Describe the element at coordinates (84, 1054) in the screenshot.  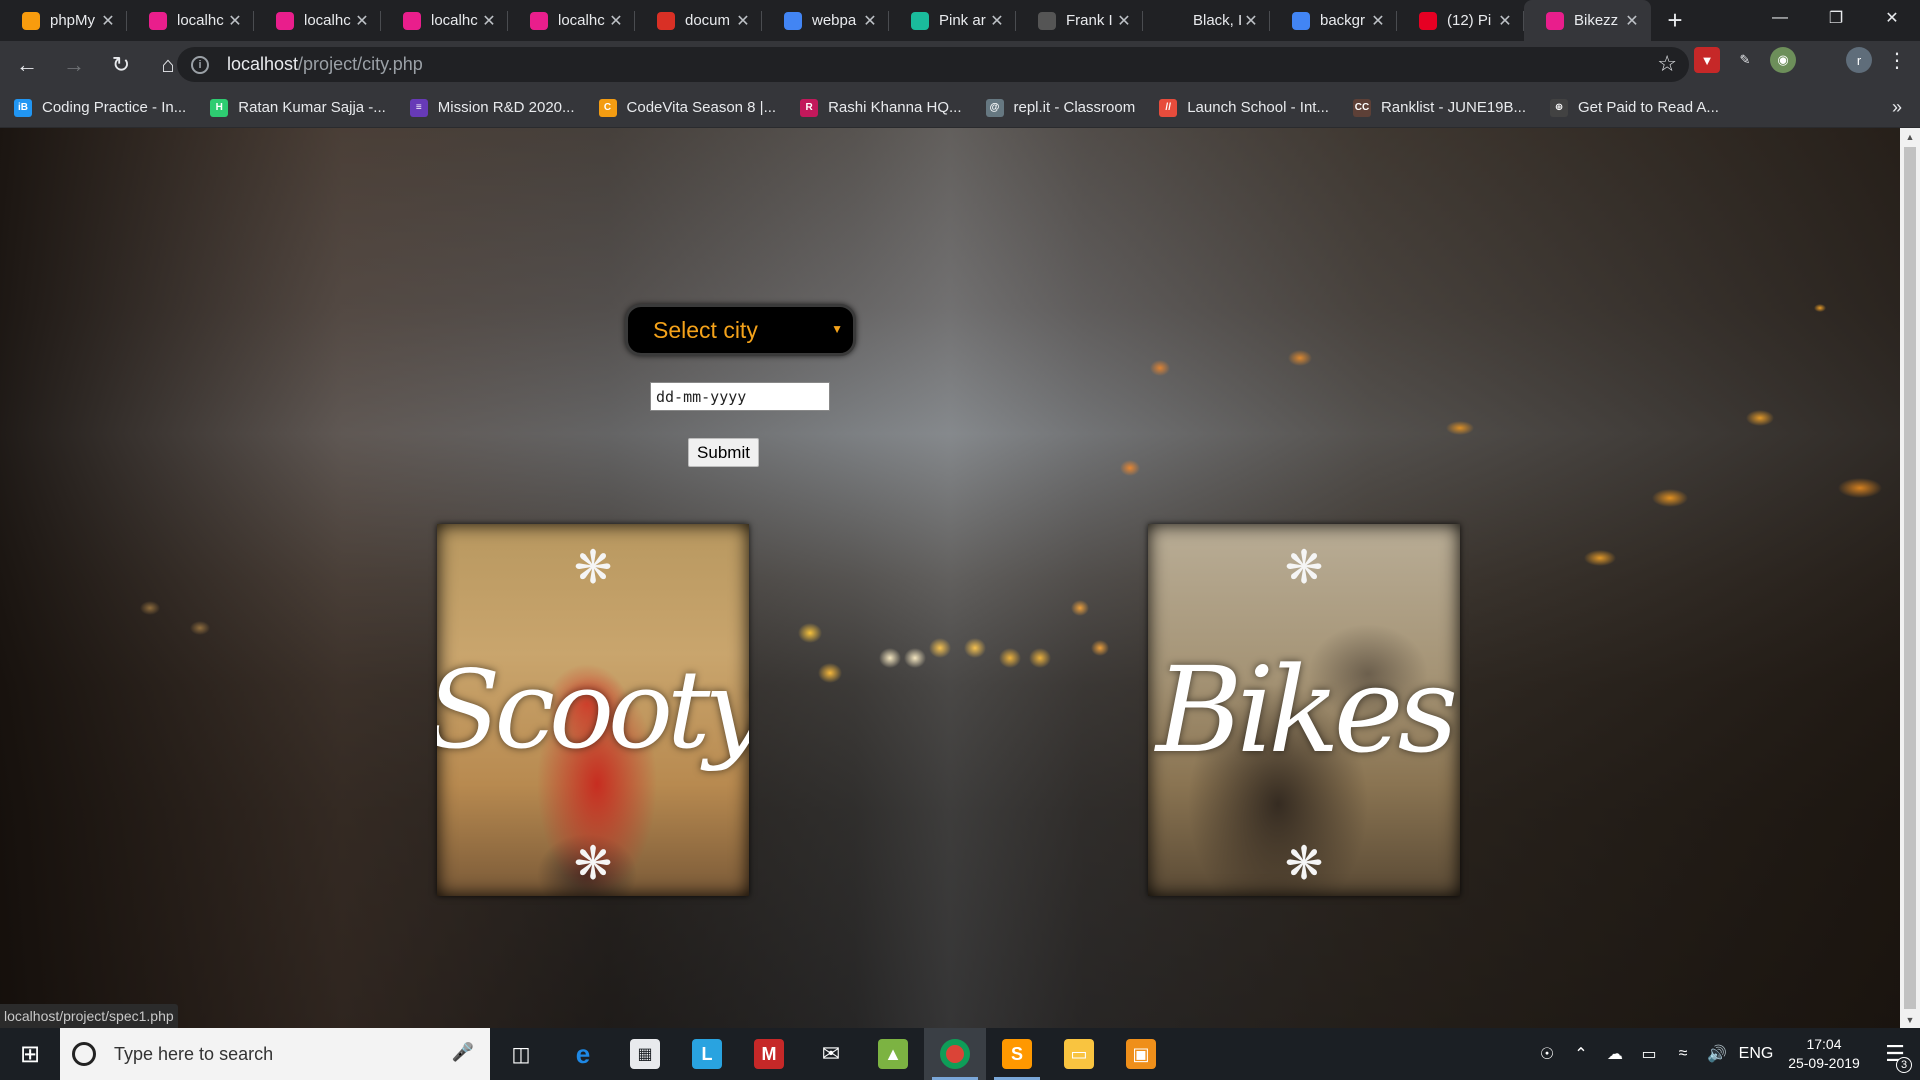
I see `cortana-icon` at that location.